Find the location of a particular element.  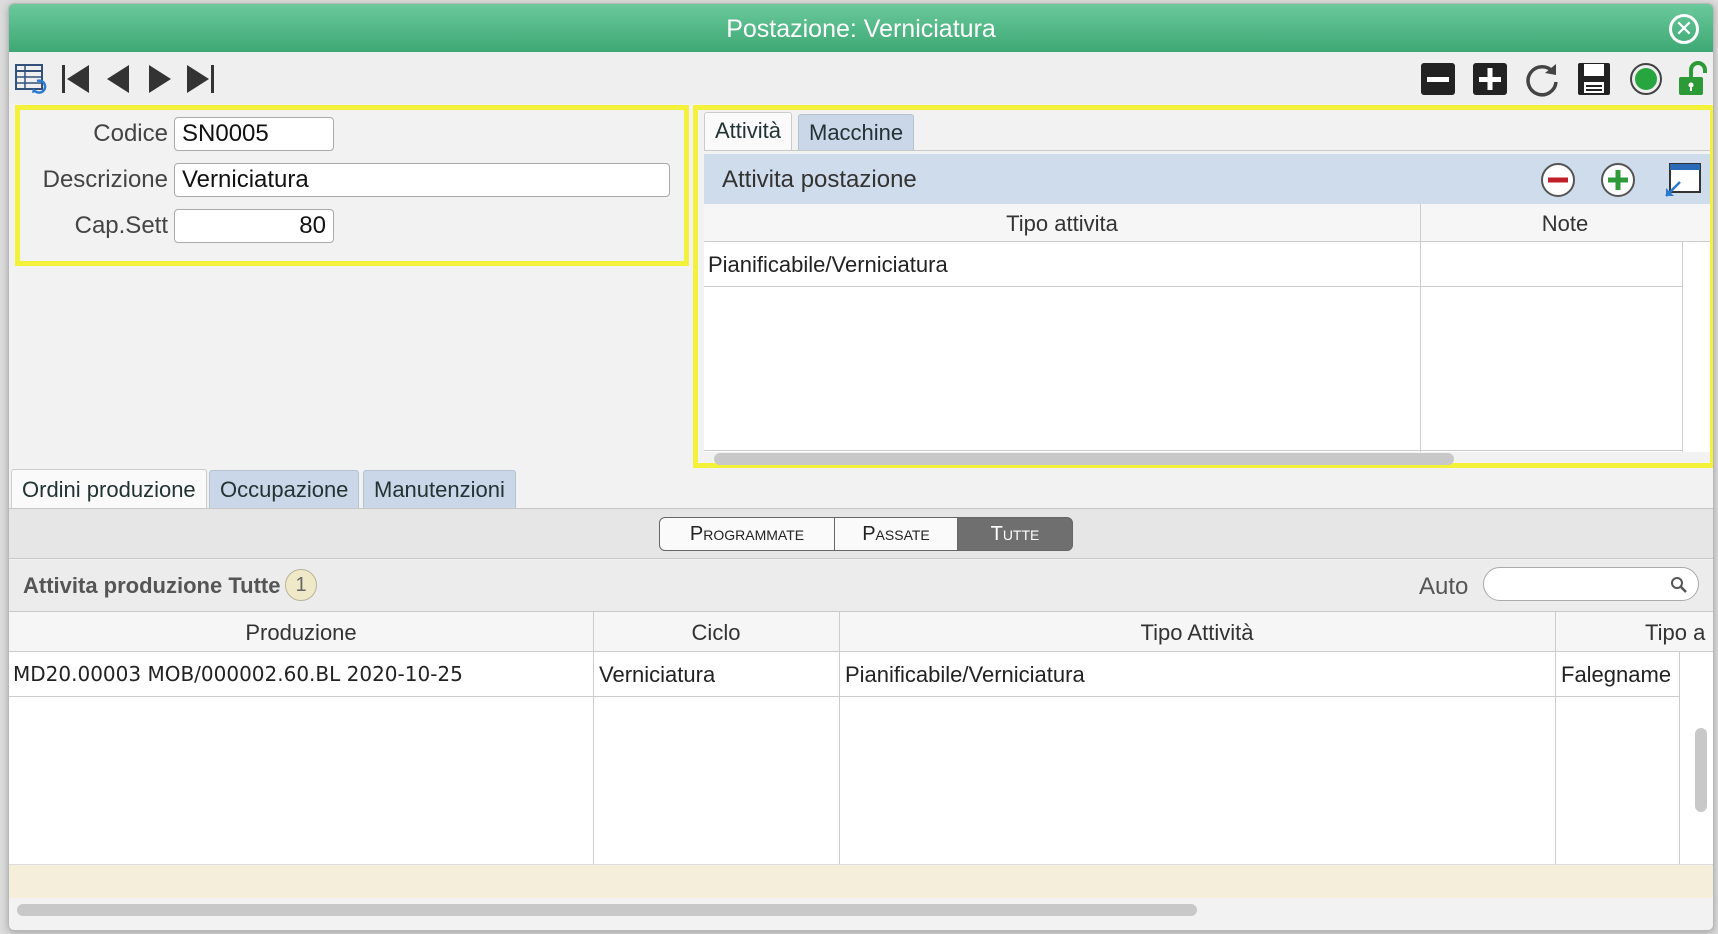

add-record-icon is located at coordinates (1490, 79).